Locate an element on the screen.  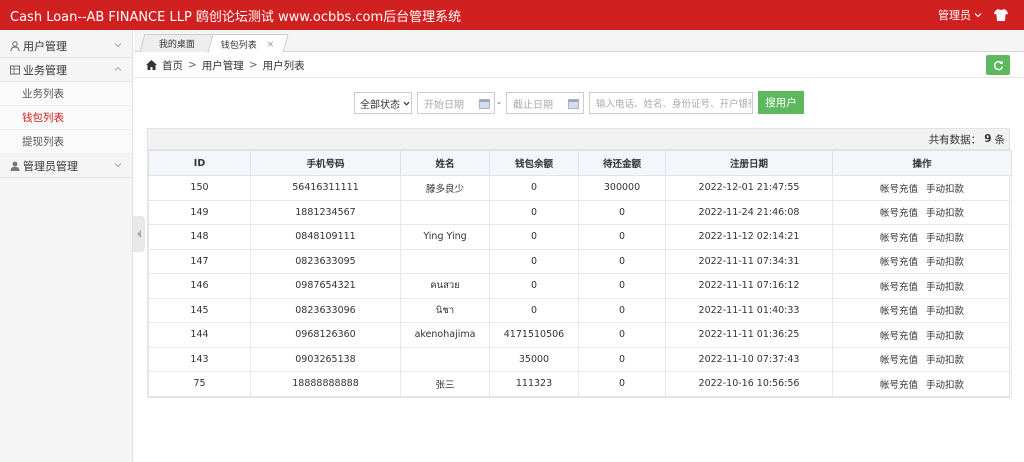
cell-id: 143 is located at coordinates (199, 359).